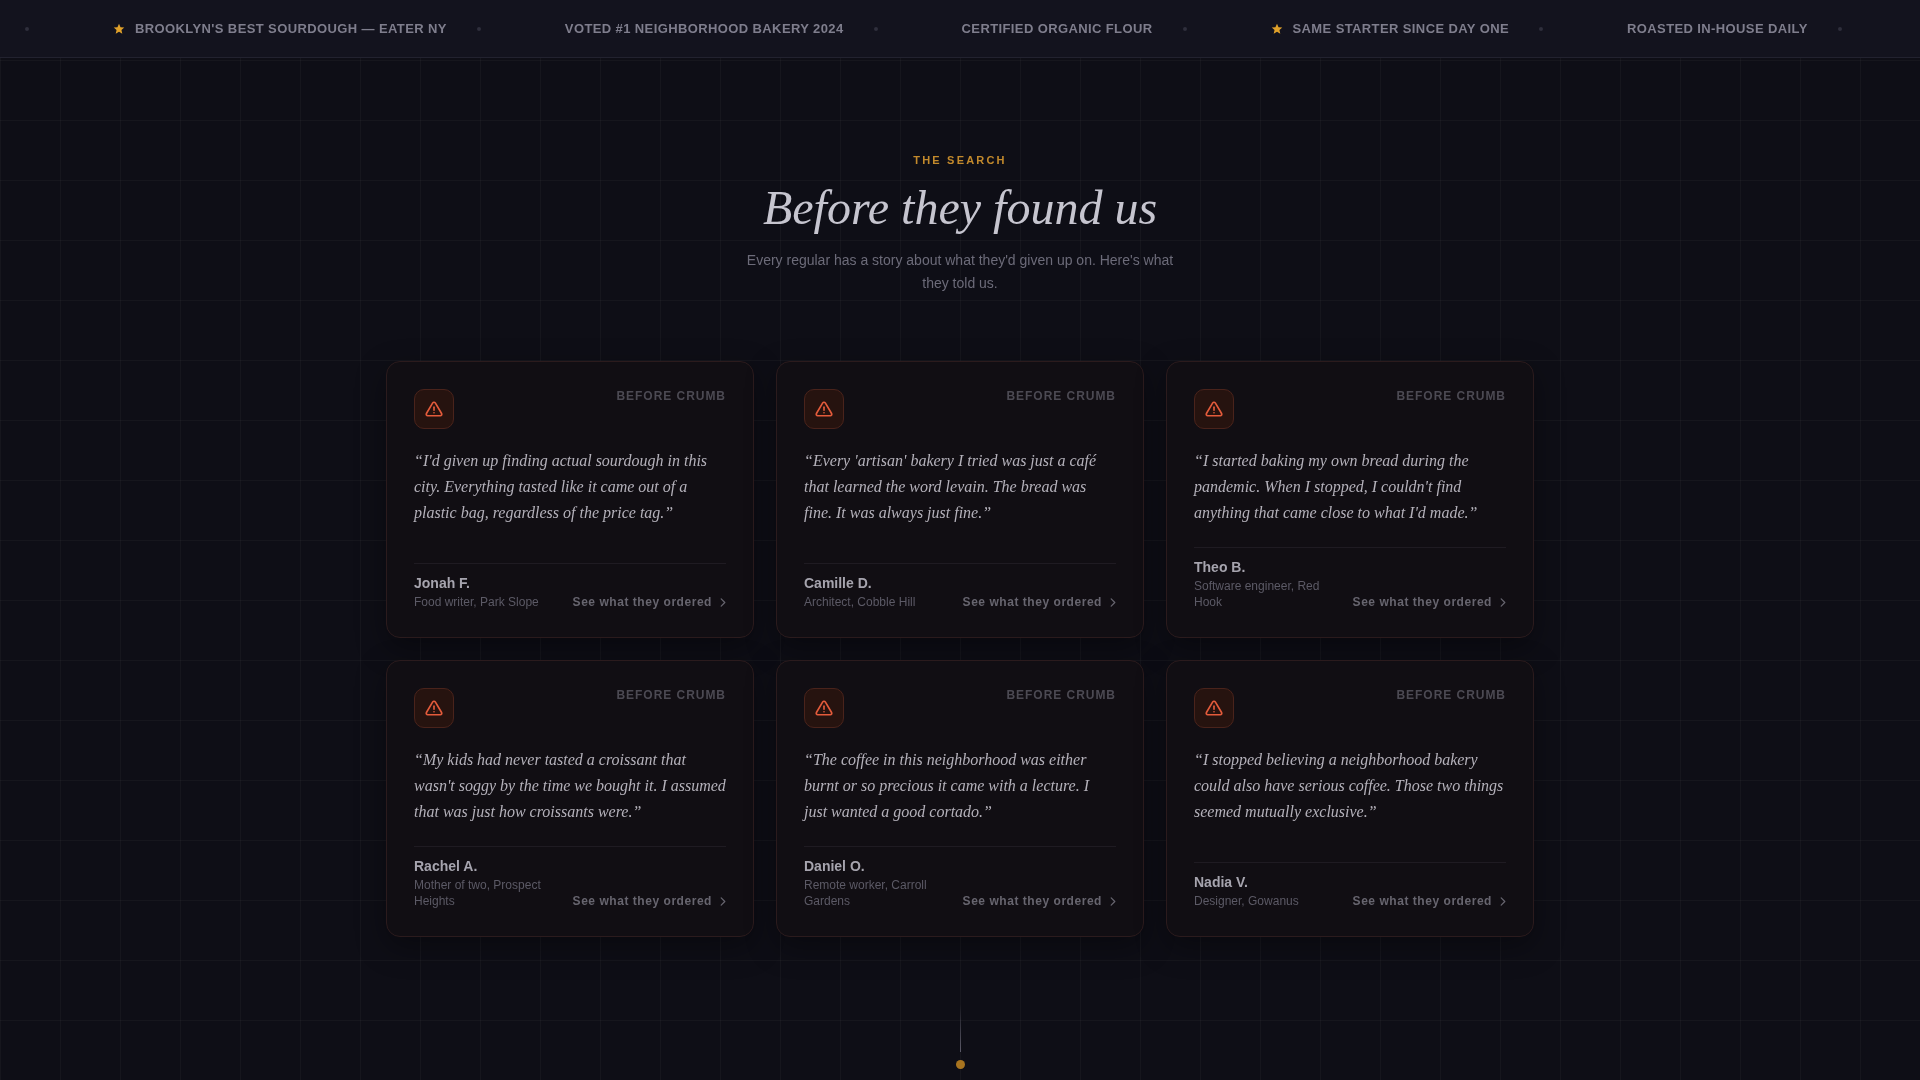 The height and width of the screenshot is (1080, 1920). I want to click on testimonial-quote: “The coffee in this neighborhood was either burnt or so precious it came with a lecture. I just wanted a good cortado.”, so click(947, 786).